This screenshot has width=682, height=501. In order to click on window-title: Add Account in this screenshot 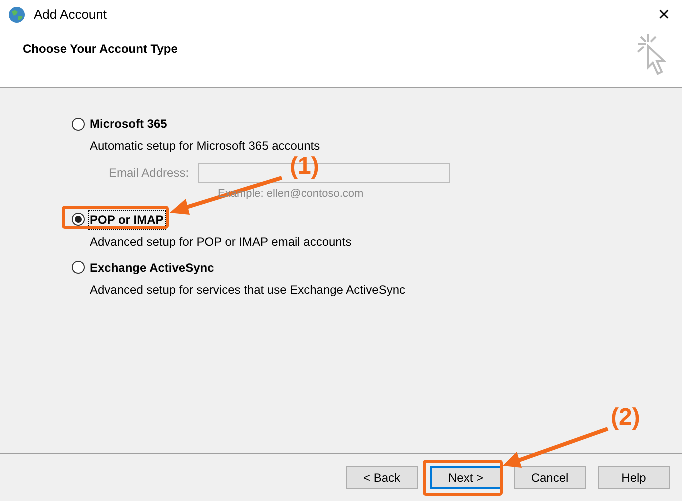, I will do `click(70, 15)`.